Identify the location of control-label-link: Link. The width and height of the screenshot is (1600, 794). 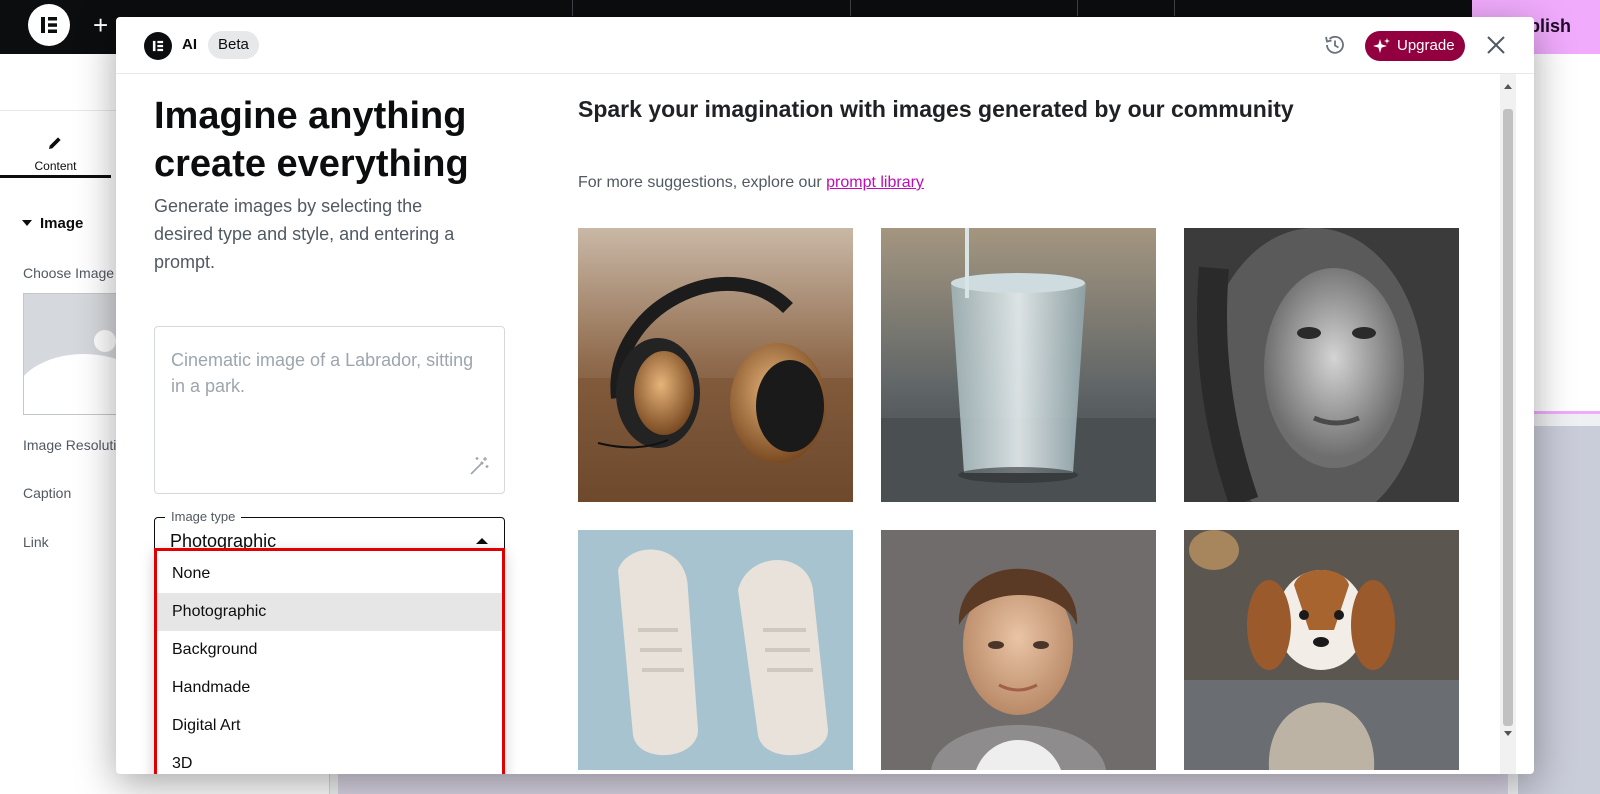
(36, 542).